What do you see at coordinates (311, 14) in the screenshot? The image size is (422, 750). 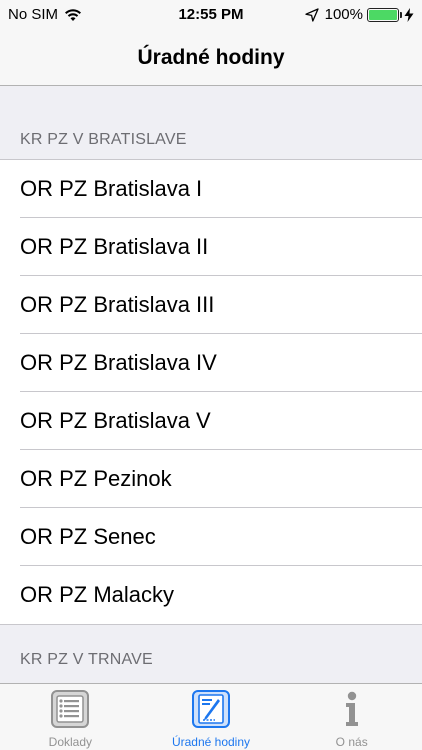 I see `location-arrow-icon` at bounding box center [311, 14].